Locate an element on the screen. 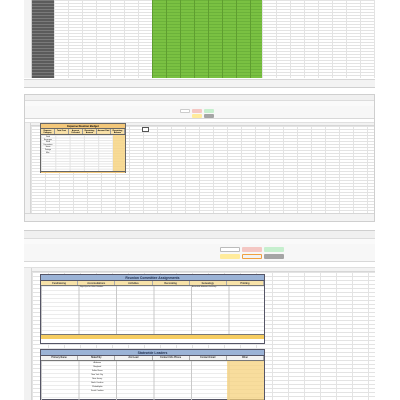  dark-filled-column is located at coordinates (43, 39).